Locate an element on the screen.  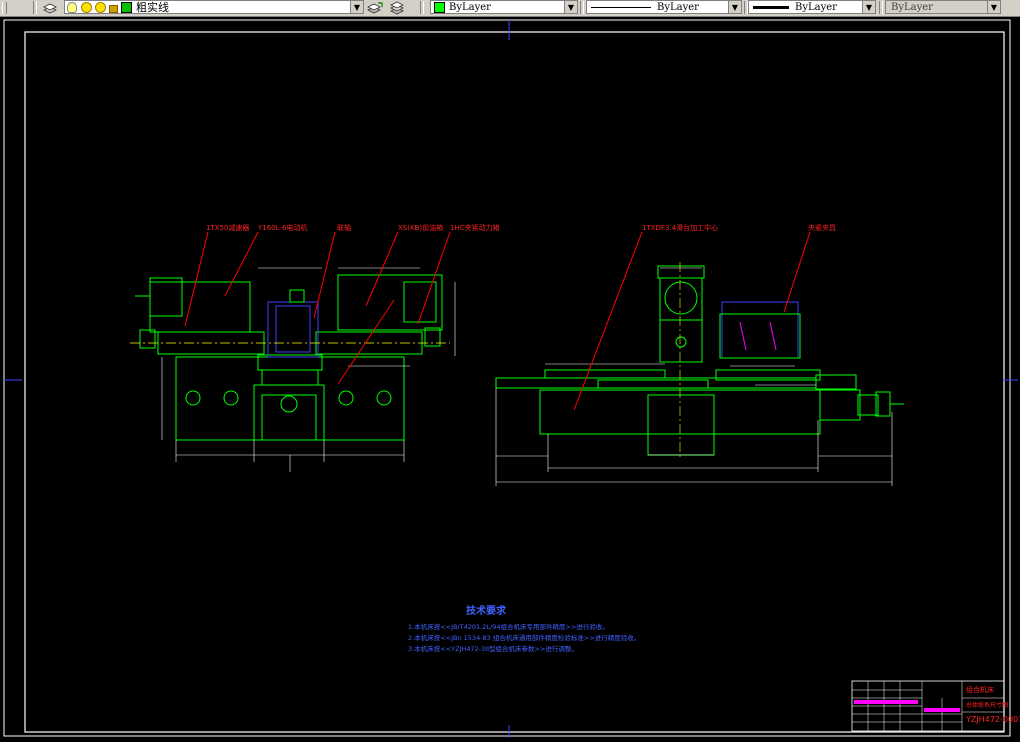
make-current-layer-icon is located at coordinates (375, 7).